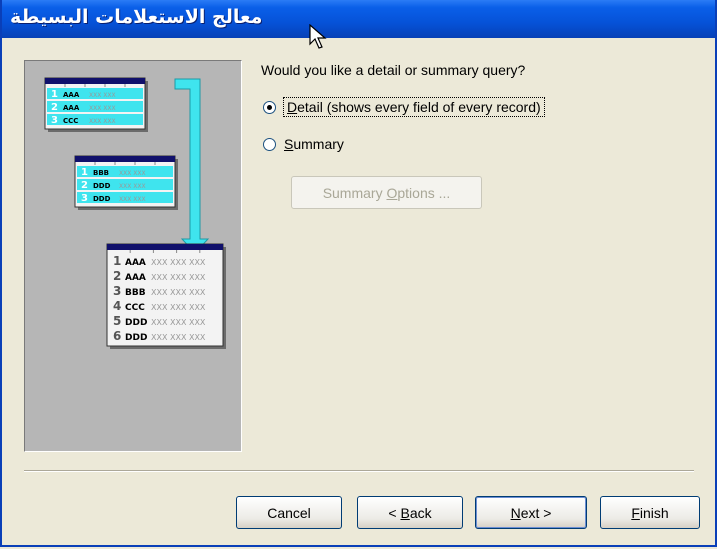  What do you see at coordinates (126, 182) in the screenshot?
I see `source-table-2: 1 BBB XXX XXX 2 DDD XXX XXX 3 DDD XXX XXX` at bounding box center [126, 182].